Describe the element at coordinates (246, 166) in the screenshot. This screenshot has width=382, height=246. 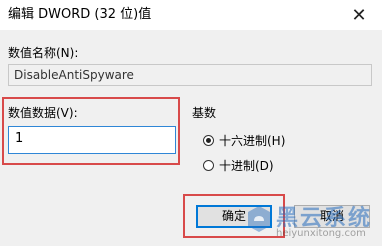
I see `radio-decimal-label: 十进制(D)` at that location.